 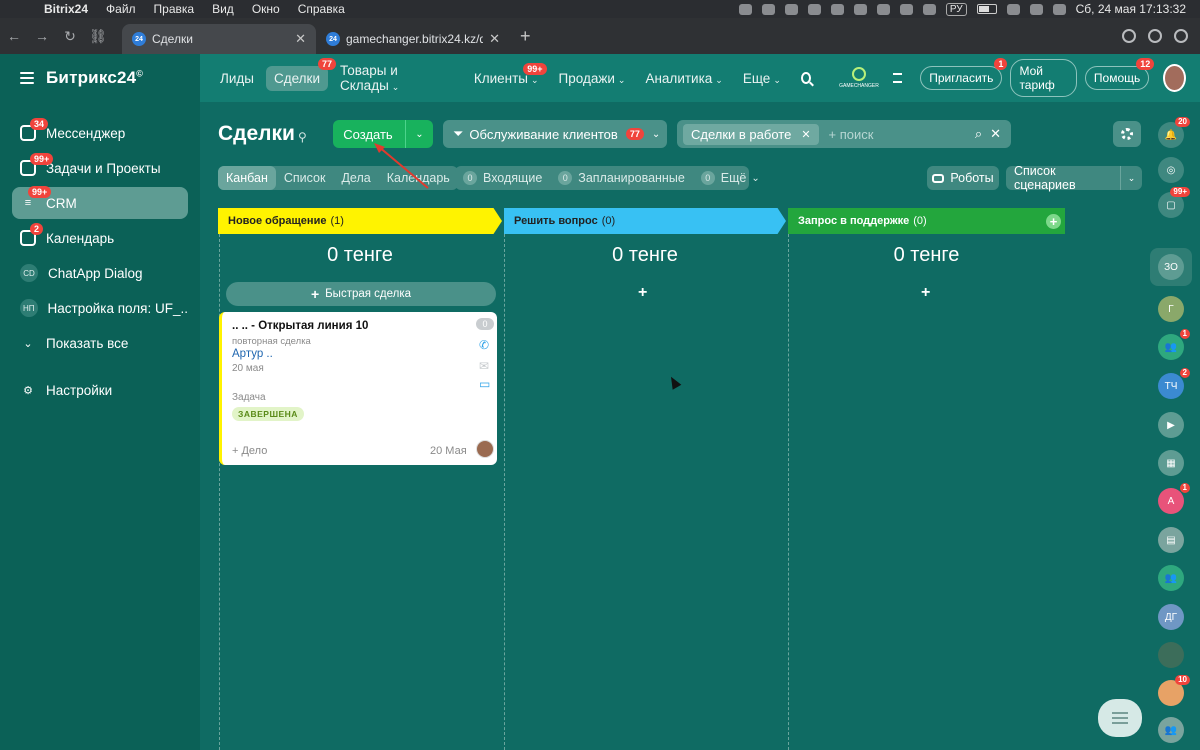 What do you see at coordinates (100, 133) in the screenshot?
I see `sidebar-item-messenger: 34 Мессенджер` at bounding box center [100, 133].